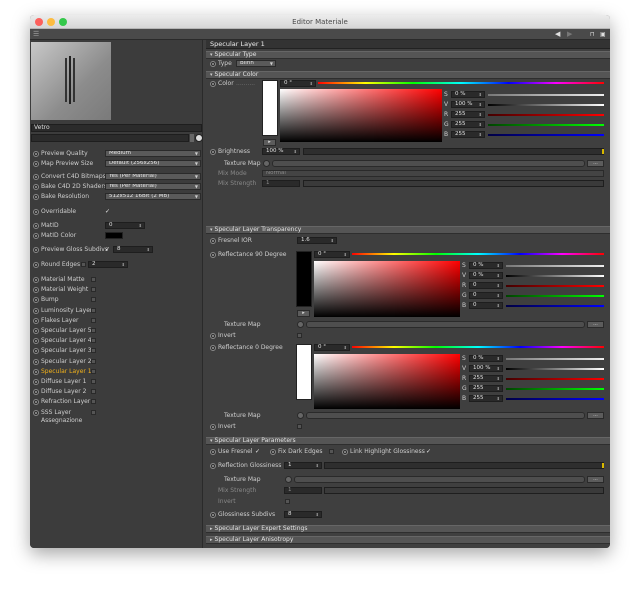 This screenshot has height=591, width=640. I want to click on specular-color-swatch, so click(270, 108).